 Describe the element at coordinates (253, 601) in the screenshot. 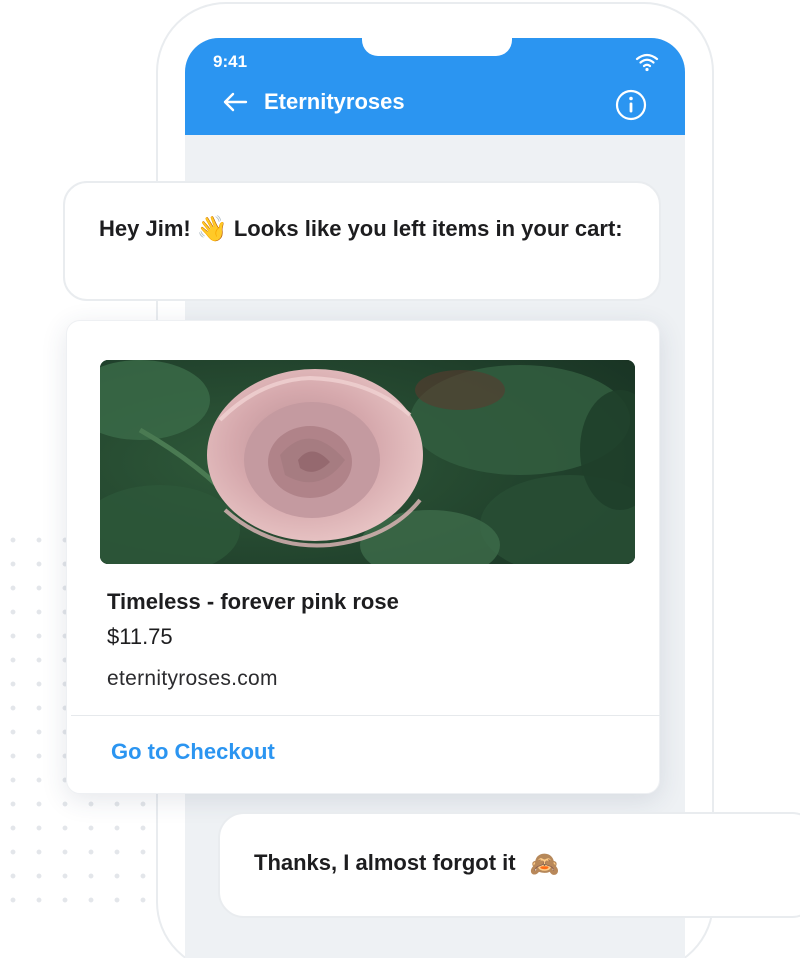

I see `product-name: Timeless - forever pink rose` at that location.